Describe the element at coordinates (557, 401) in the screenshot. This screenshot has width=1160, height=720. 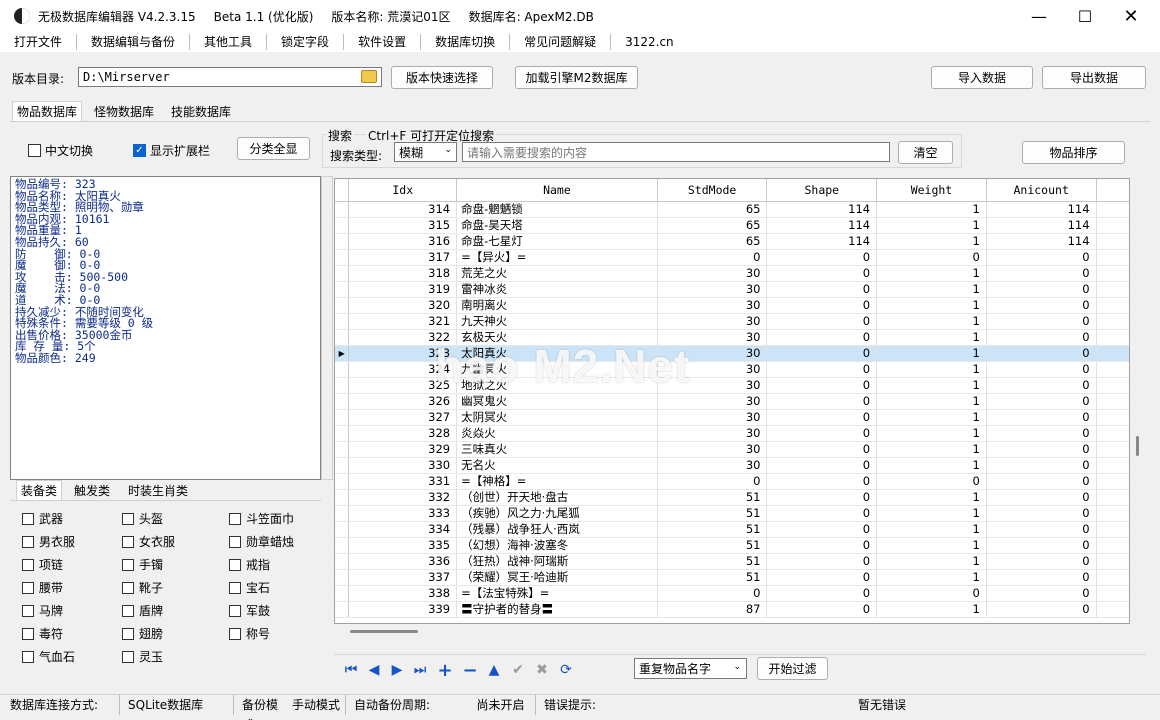
I see `cell-name: 幽冥鬼火` at that location.